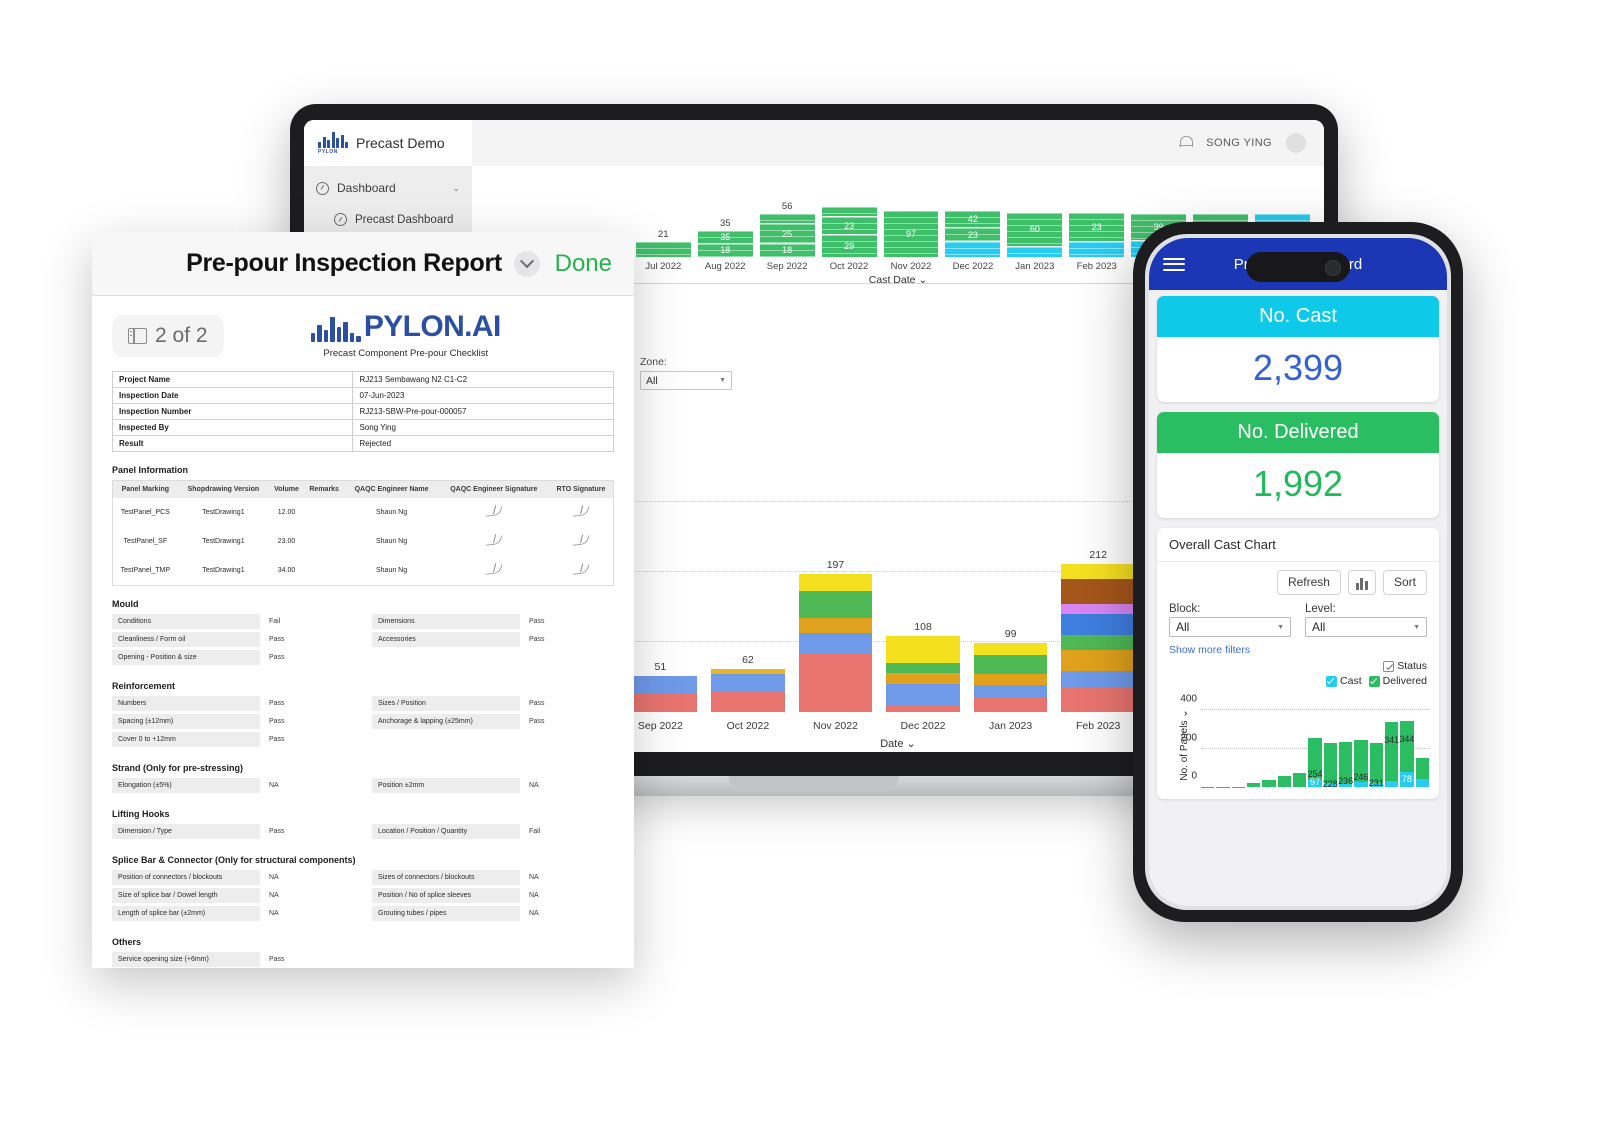  What do you see at coordinates (1185, 609) in the screenshot?
I see `filter-label: Block:` at bounding box center [1185, 609].